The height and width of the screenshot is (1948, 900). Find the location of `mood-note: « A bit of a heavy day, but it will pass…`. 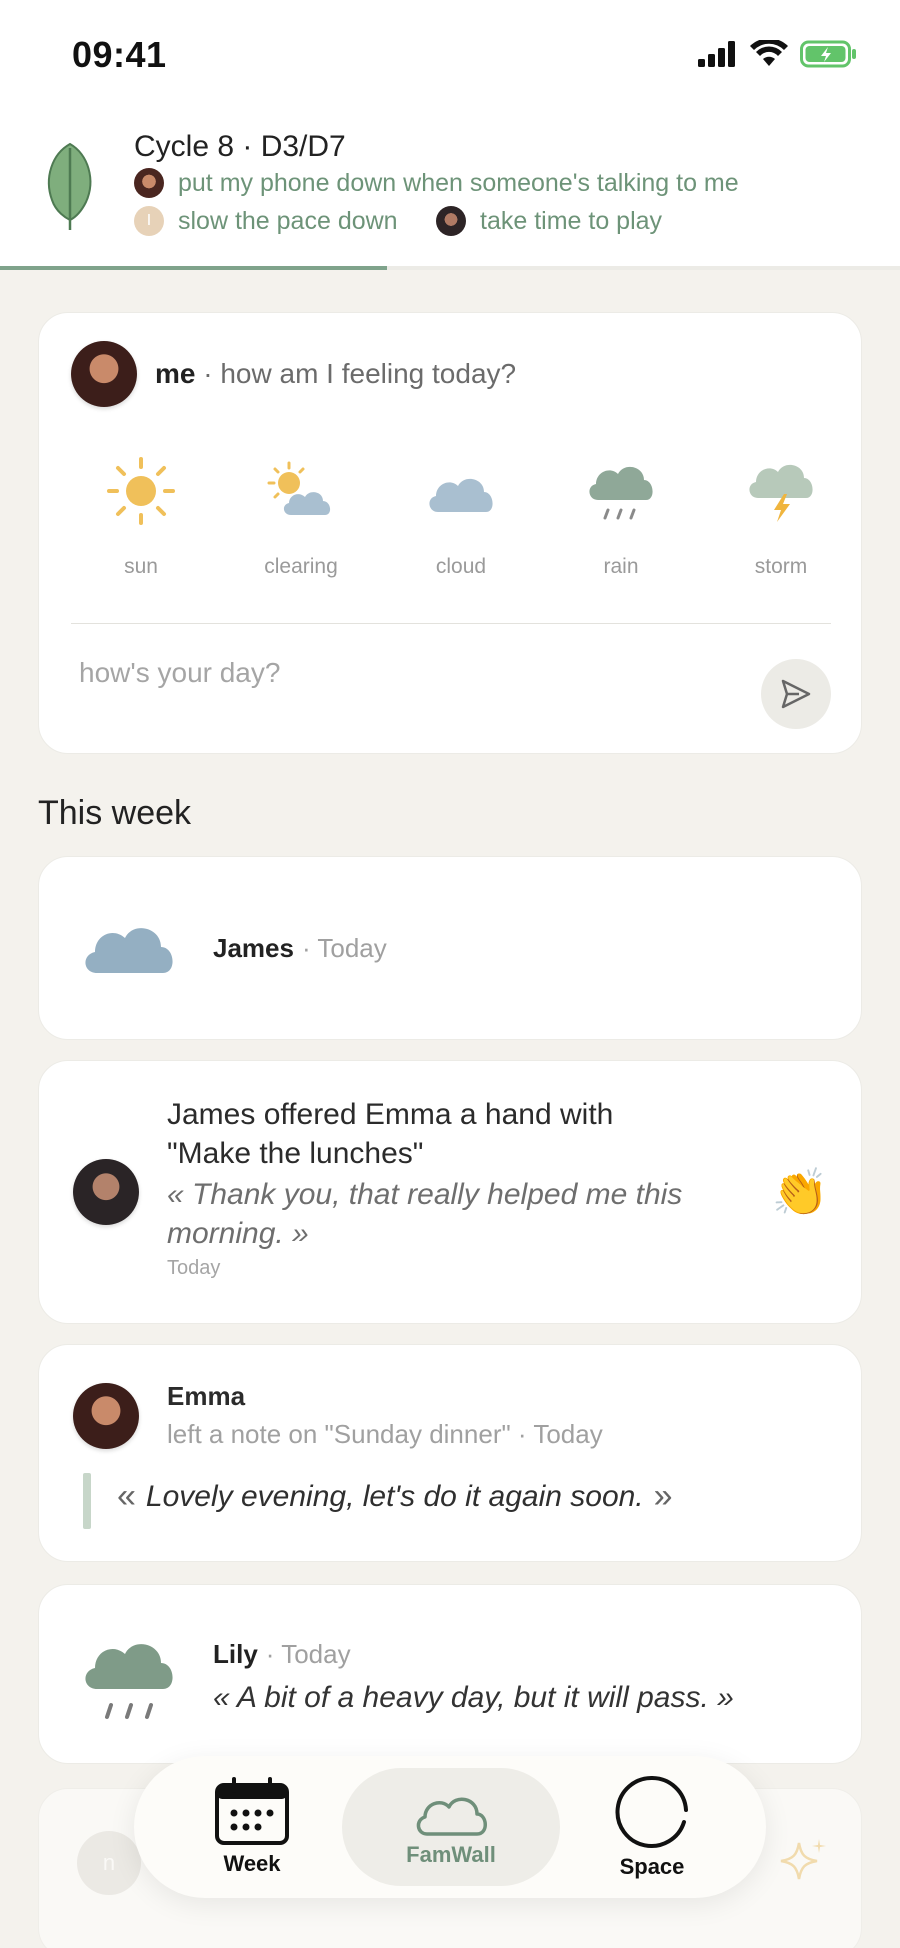

mood-note: « A bit of a heavy day, but it will pass… is located at coordinates (473, 1697).